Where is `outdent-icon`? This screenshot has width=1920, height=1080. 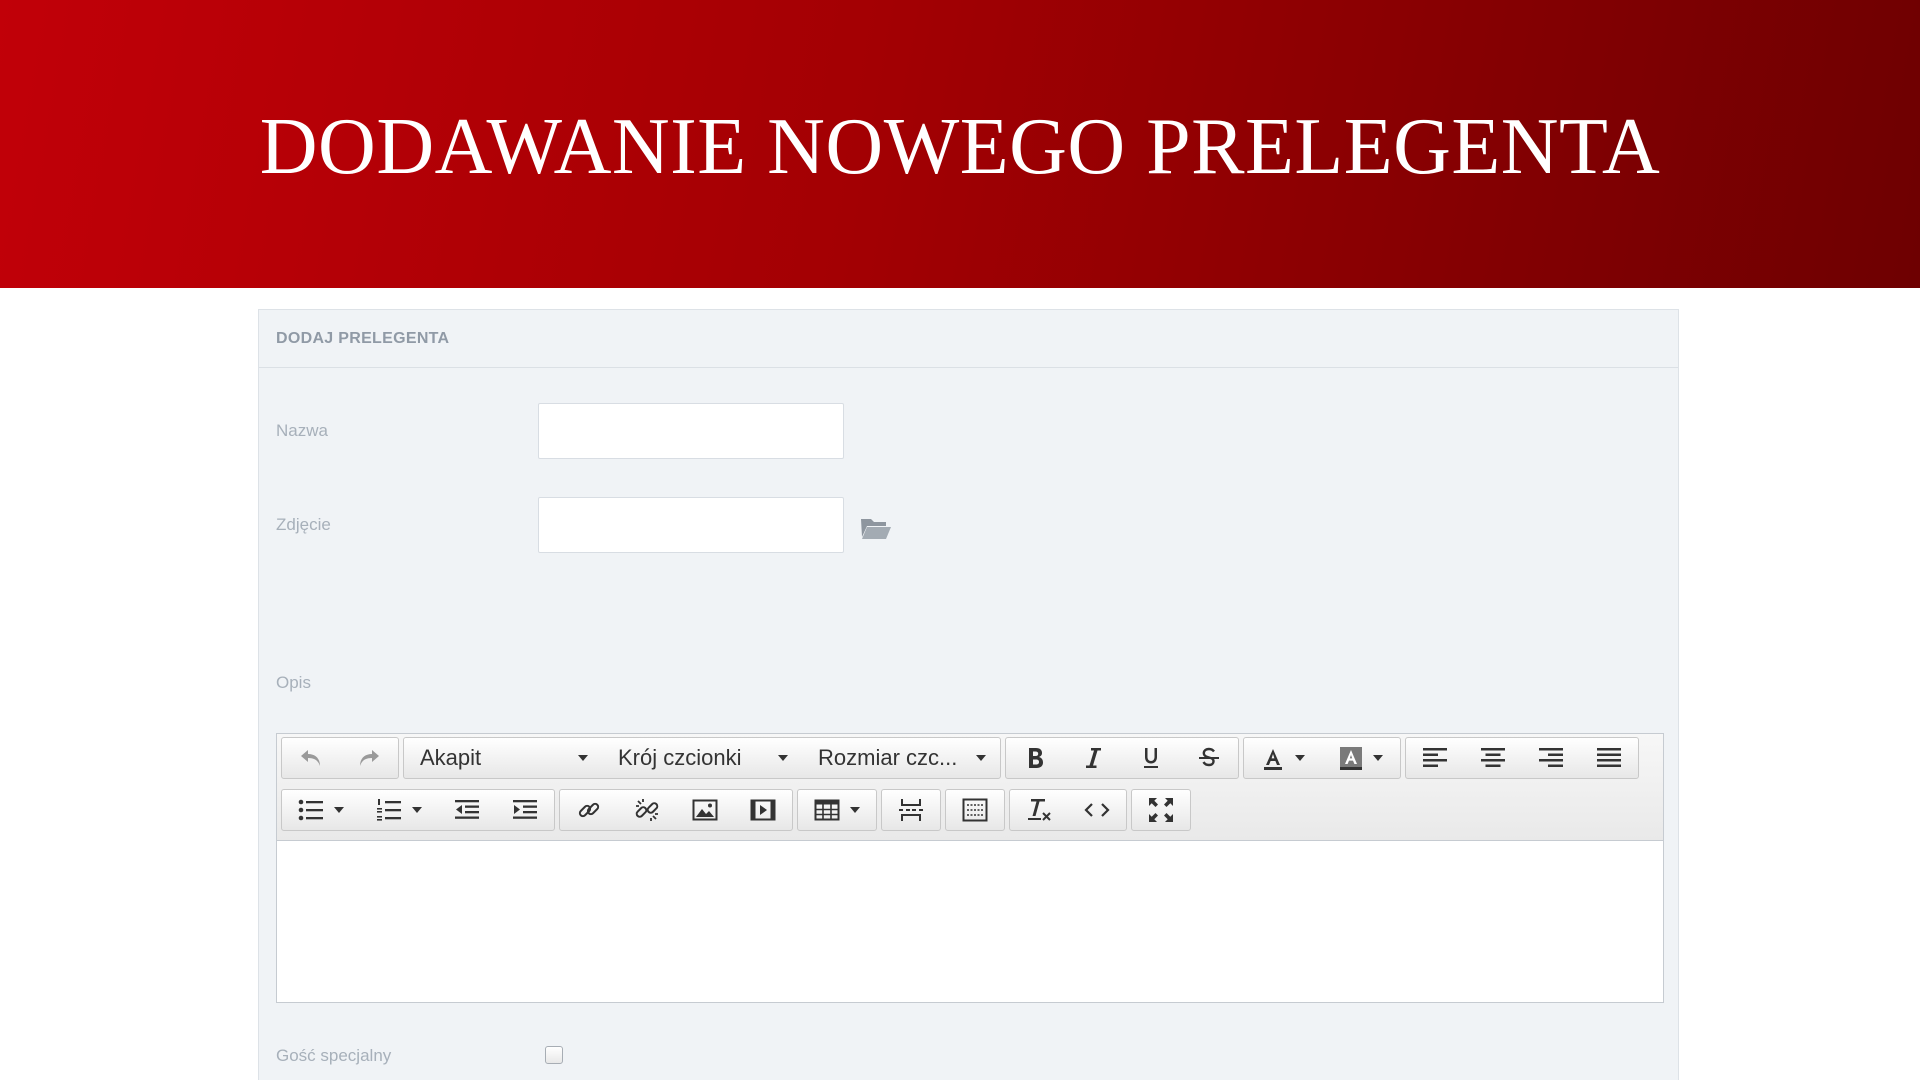
outdent-icon is located at coordinates (466, 809).